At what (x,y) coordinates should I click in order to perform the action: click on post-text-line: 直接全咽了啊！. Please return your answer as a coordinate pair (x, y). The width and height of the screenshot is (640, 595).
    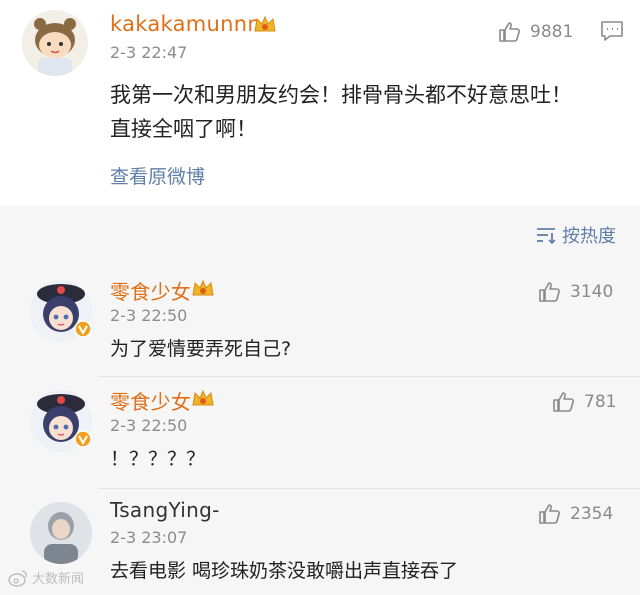
    Looking at the image, I should click on (183, 129).